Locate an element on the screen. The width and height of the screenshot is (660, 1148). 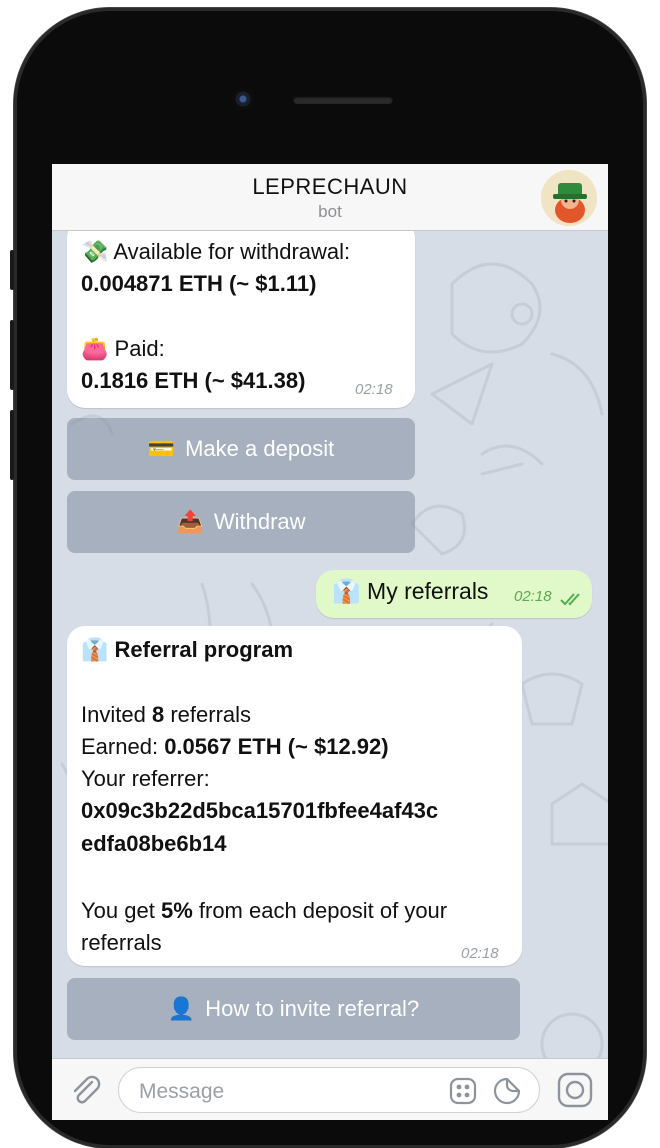
attach-icon is located at coordinates (85, 1090).